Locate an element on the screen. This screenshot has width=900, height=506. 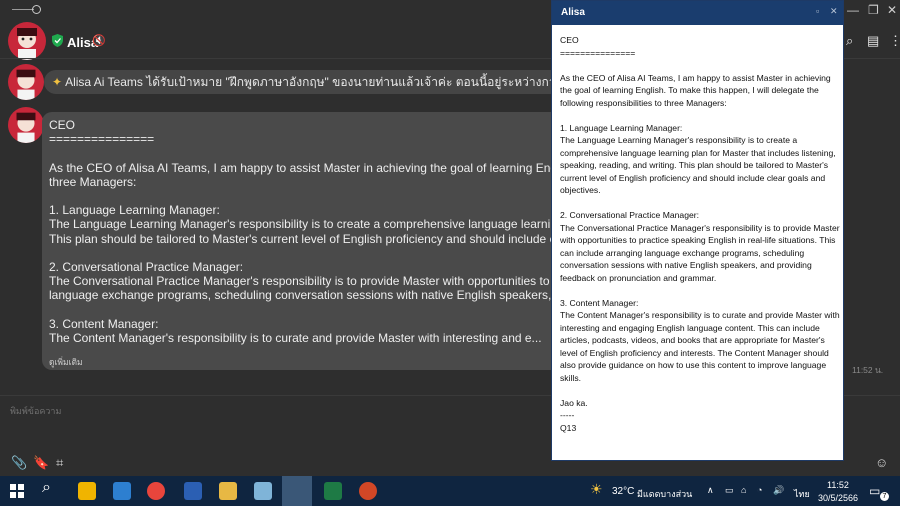
mute-icon: 🔇 is located at coordinates (99, 40).